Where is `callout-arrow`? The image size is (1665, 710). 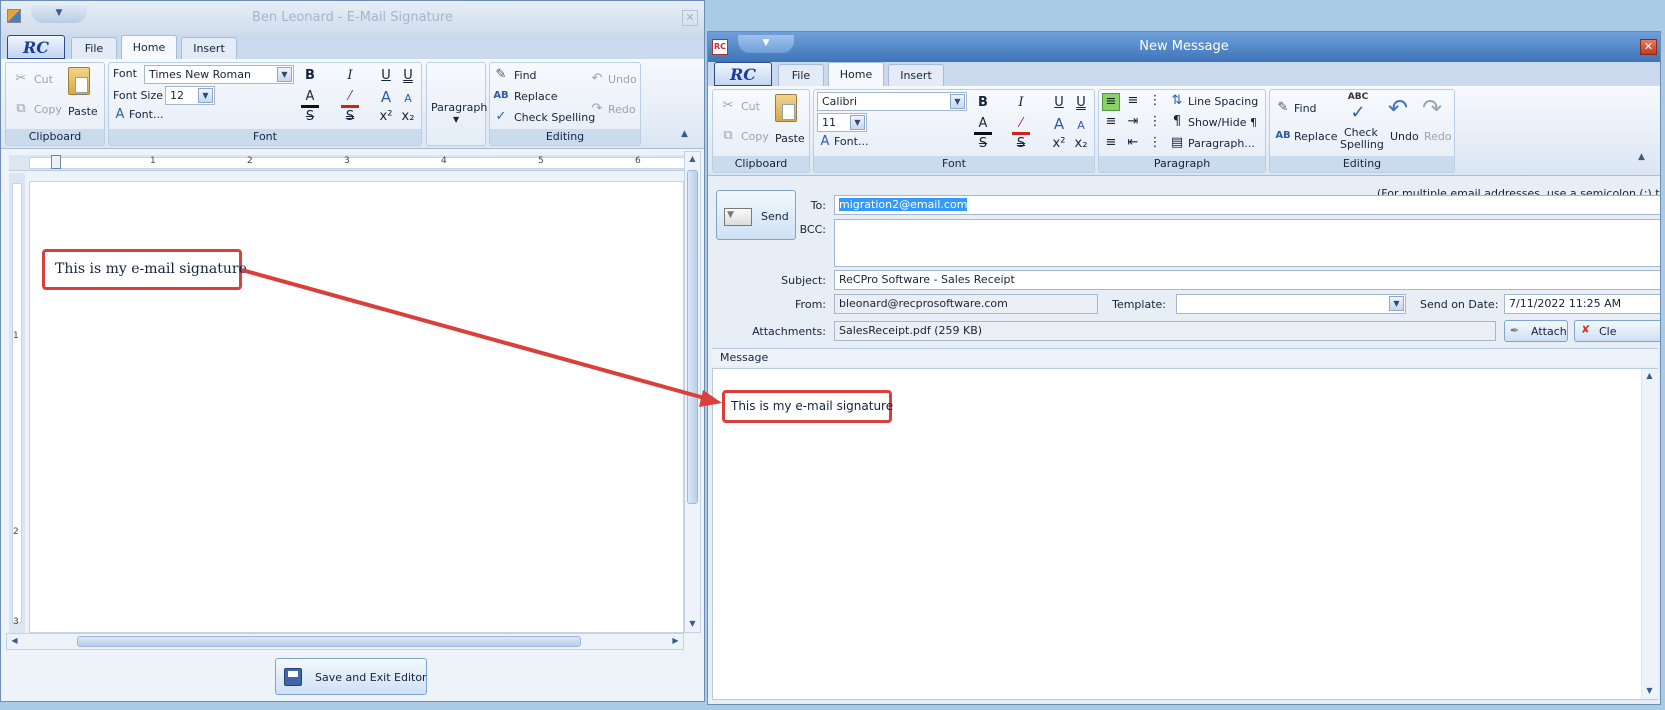
callout-arrow is located at coordinates (481, 337).